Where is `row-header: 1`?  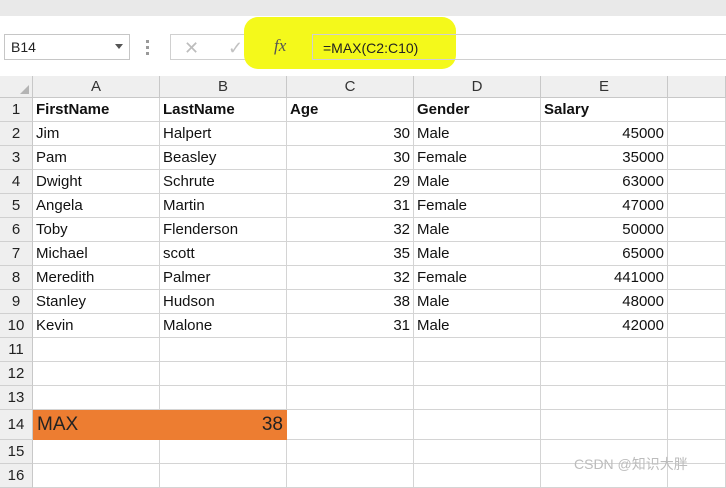 row-header: 1 is located at coordinates (16, 110).